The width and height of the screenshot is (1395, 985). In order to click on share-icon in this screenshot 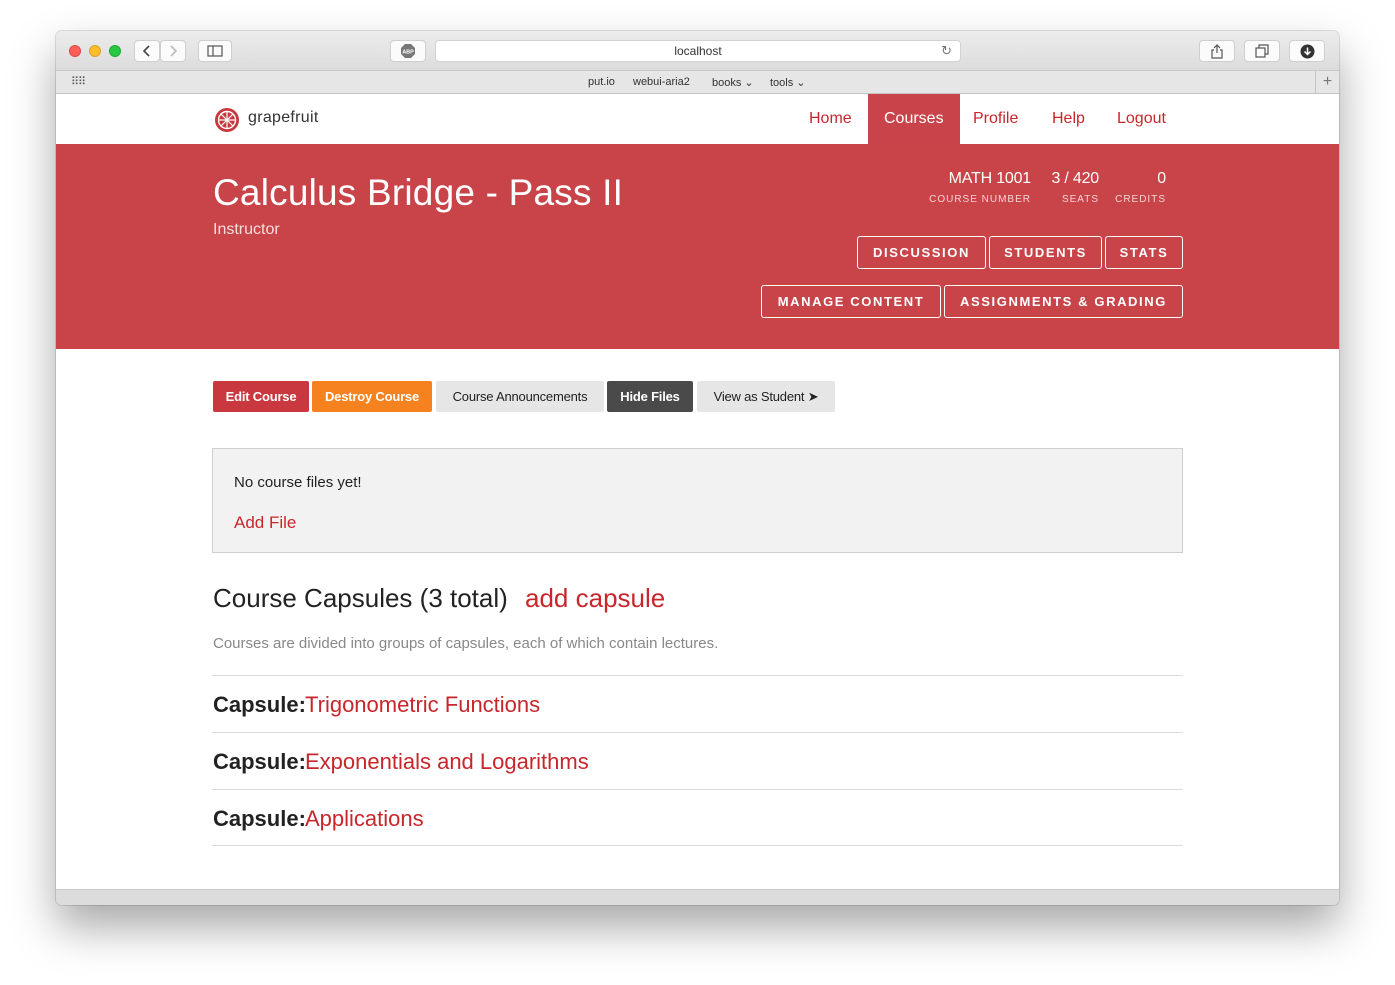, I will do `click(1217, 51)`.